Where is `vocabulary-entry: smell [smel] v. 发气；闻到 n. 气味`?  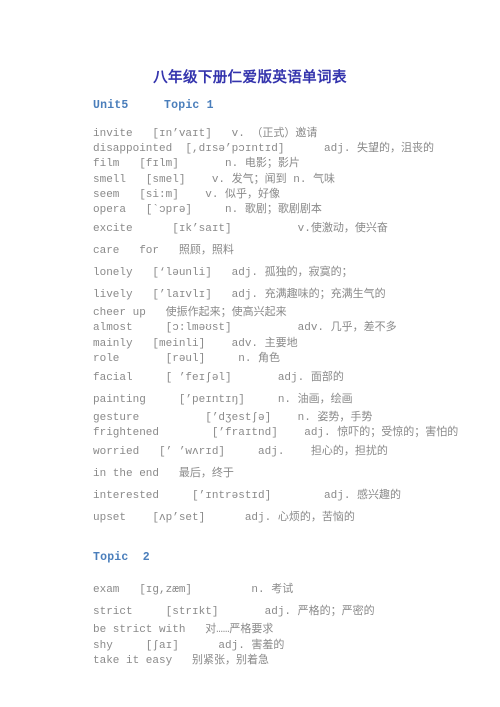 vocabulary-entry: smell [smel] v. 发气；闻到 n. 气味 is located at coordinates (214, 179).